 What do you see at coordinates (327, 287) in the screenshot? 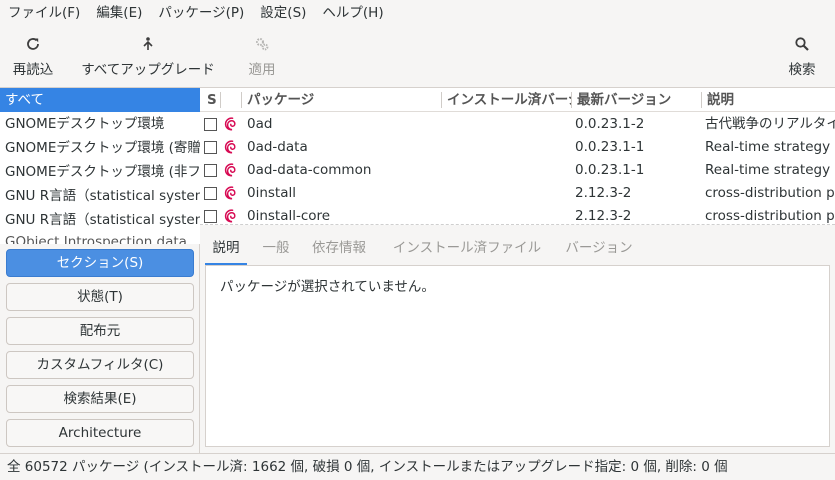
I see `no-package-selected-message: パッケージが選択されていません。` at bounding box center [327, 287].